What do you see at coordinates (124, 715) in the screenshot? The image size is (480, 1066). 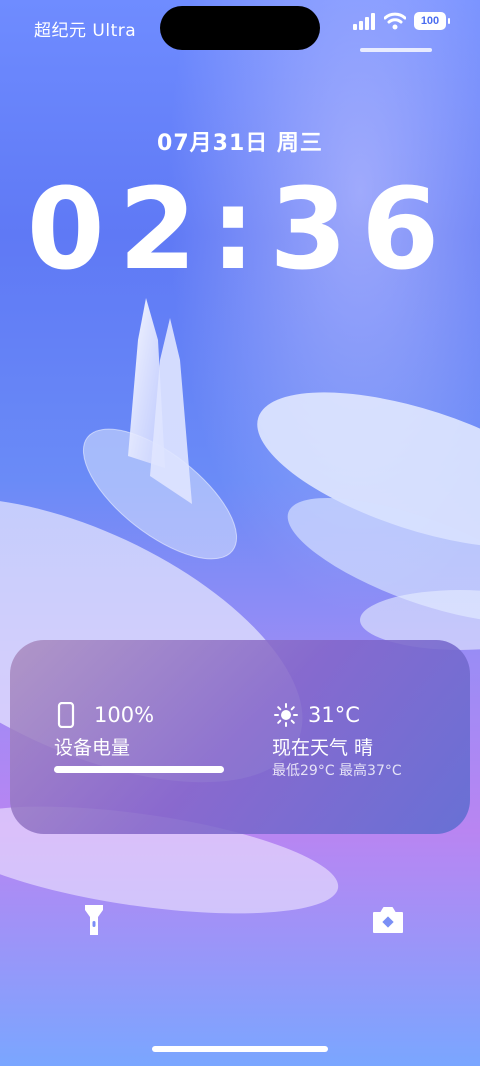 I see `battery-percent: 100%` at bounding box center [124, 715].